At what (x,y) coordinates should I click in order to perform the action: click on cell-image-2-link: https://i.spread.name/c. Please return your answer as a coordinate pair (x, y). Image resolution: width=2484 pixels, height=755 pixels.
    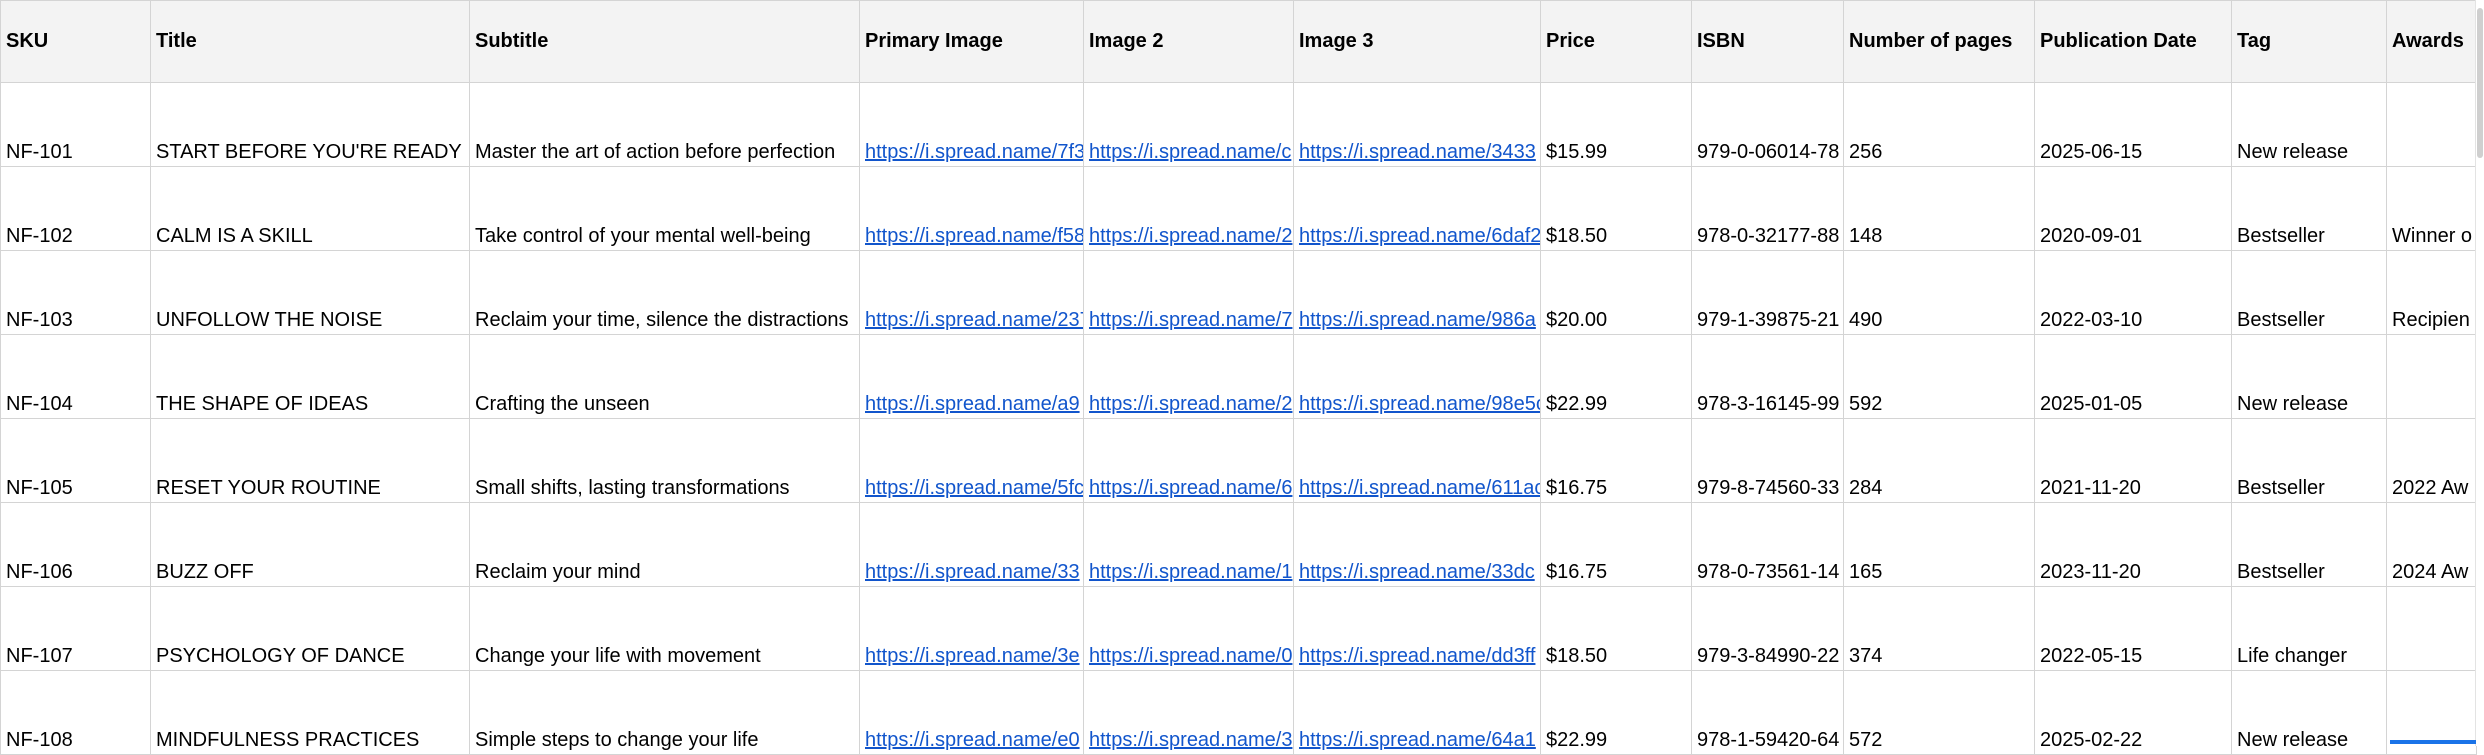
    Looking at the image, I should click on (1190, 152).